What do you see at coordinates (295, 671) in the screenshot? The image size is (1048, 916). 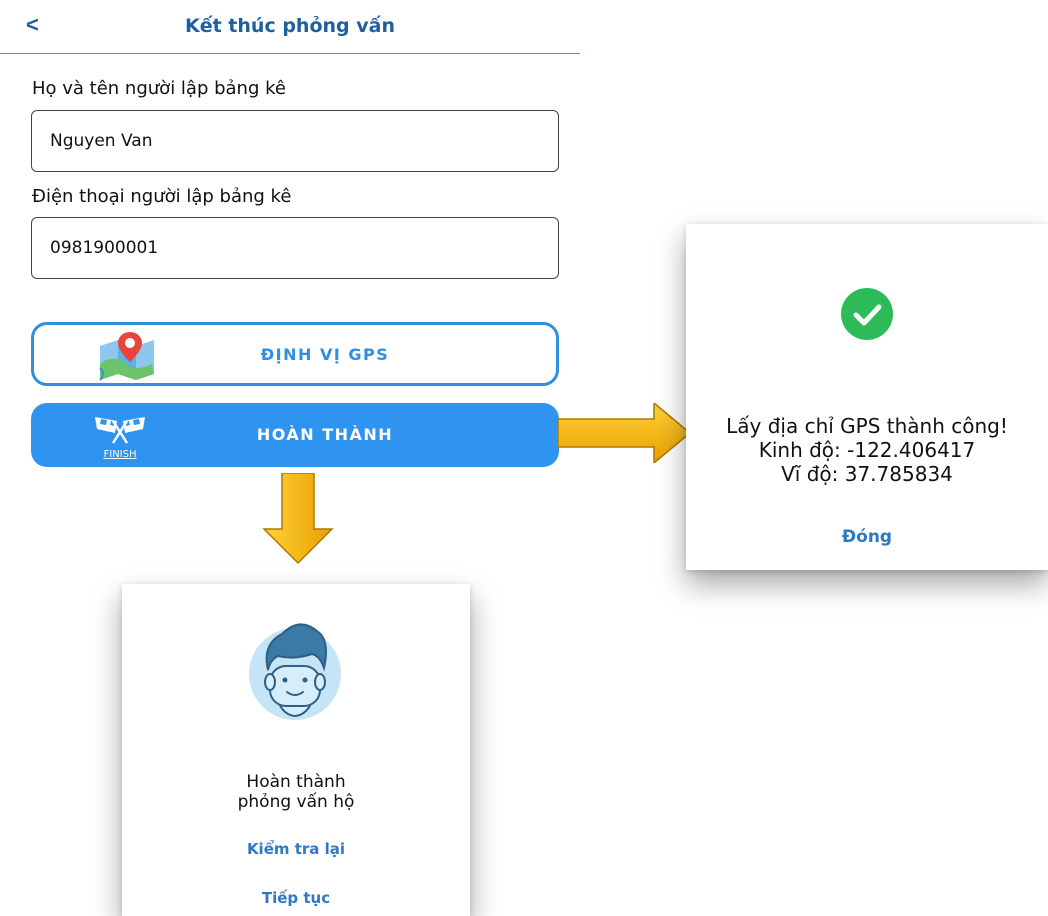 I see `avatar-face-icon` at bounding box center [295, 671].